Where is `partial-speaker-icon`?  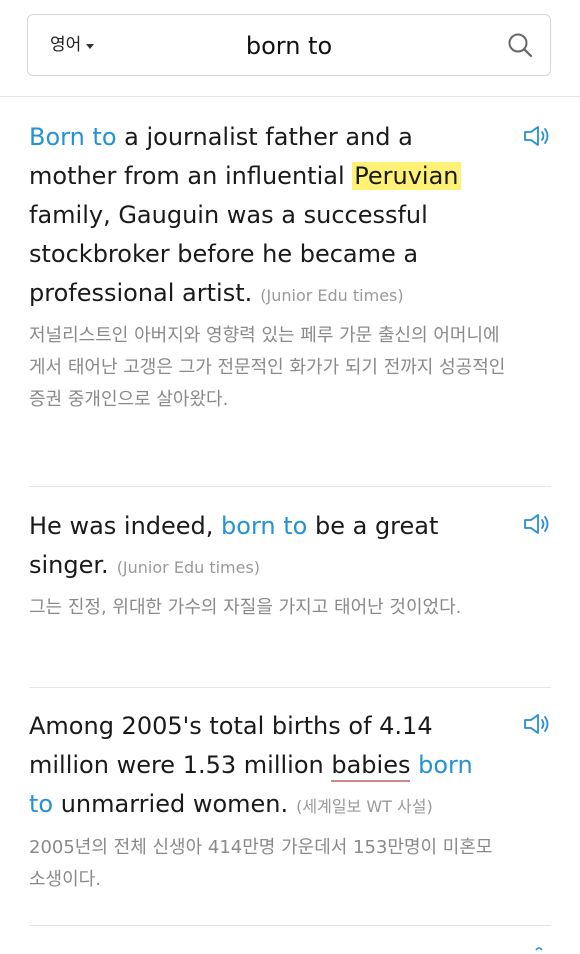 partial-speaker-icon is located at coordinates (539, 949).